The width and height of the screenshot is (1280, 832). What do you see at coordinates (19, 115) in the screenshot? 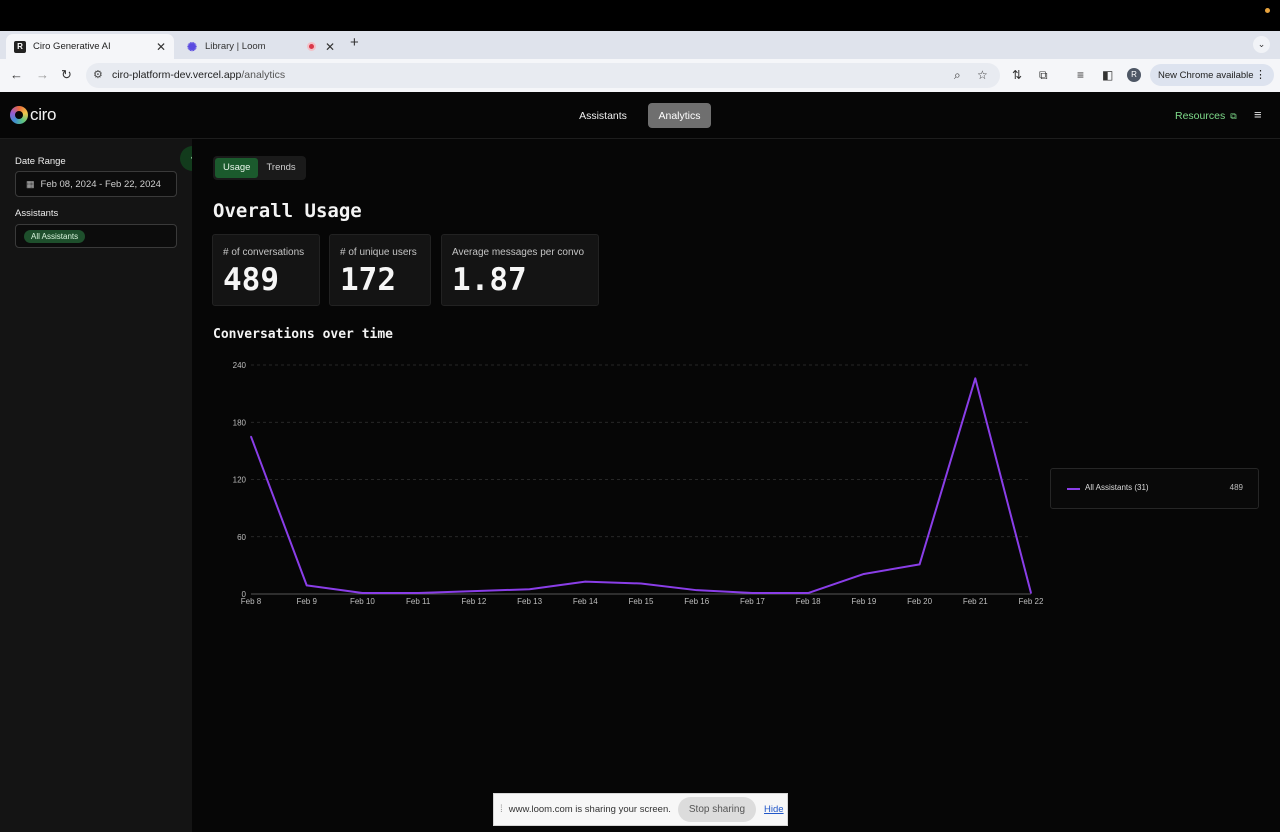
I see `ciro-logo-icon` at bounding box center [19, 115].